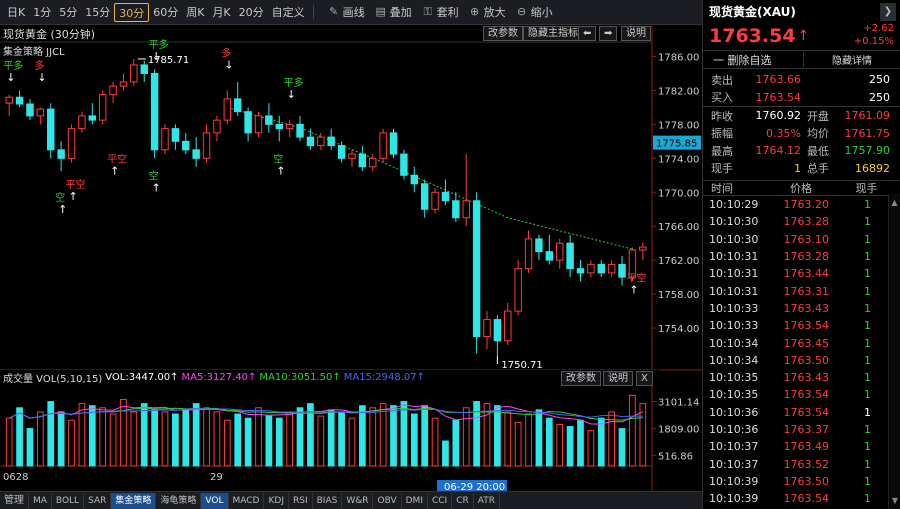  What do you see at coordinates (801, 151) in the screenshot?
I see `stat-row: 最高 1764.12 最低 1757.90` at bounding box center [801, 151].